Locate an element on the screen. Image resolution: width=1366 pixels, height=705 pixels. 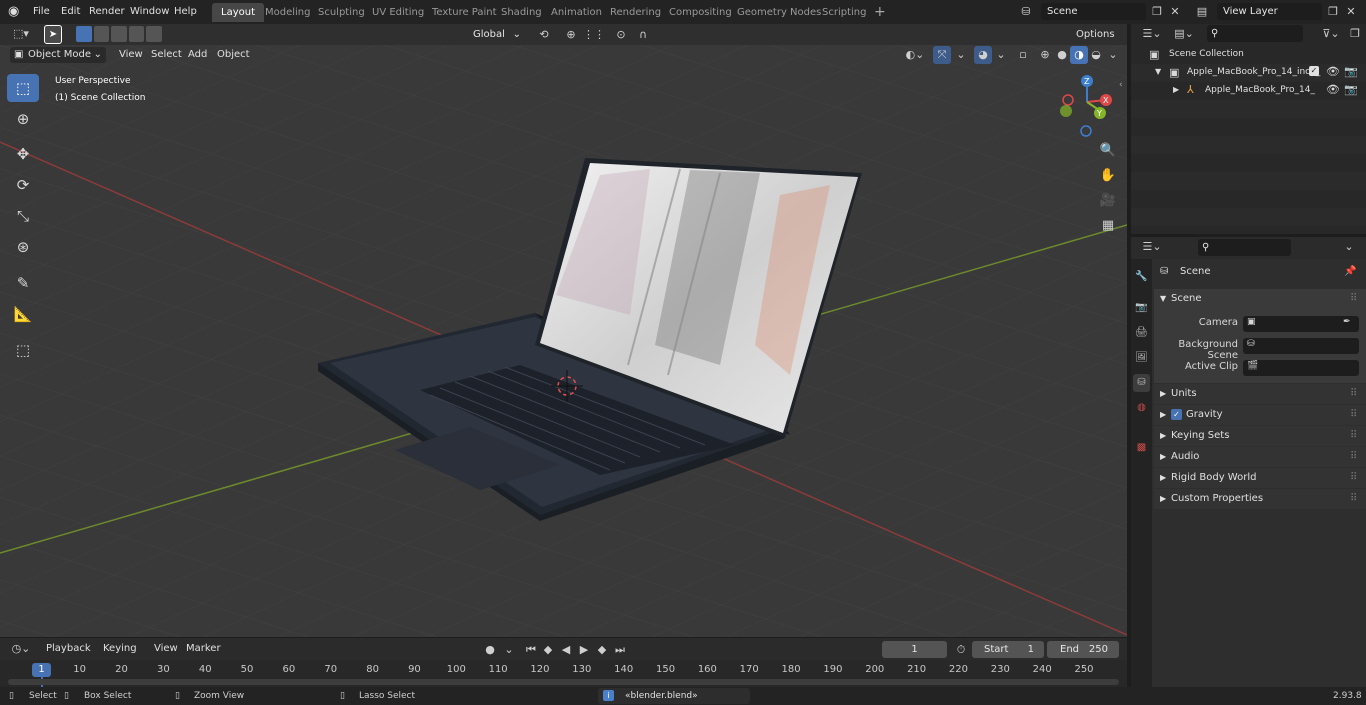
subpanel-keying-sets: ▶ Keying Sets ⠿ is located at coordinates (1260, 436).